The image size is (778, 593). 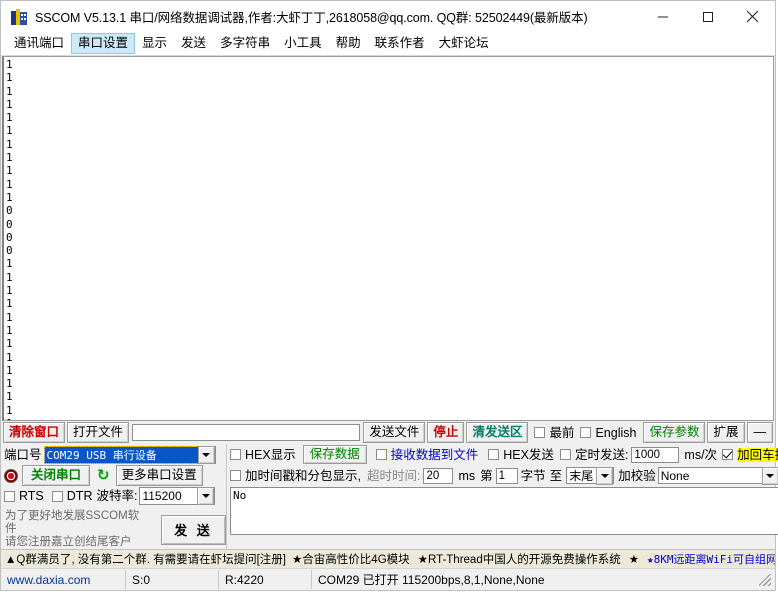 What do you see at coordinates (79, 496) in the screenshot?
I see `dtr-label: DTR` at bounding box center [79, 496].